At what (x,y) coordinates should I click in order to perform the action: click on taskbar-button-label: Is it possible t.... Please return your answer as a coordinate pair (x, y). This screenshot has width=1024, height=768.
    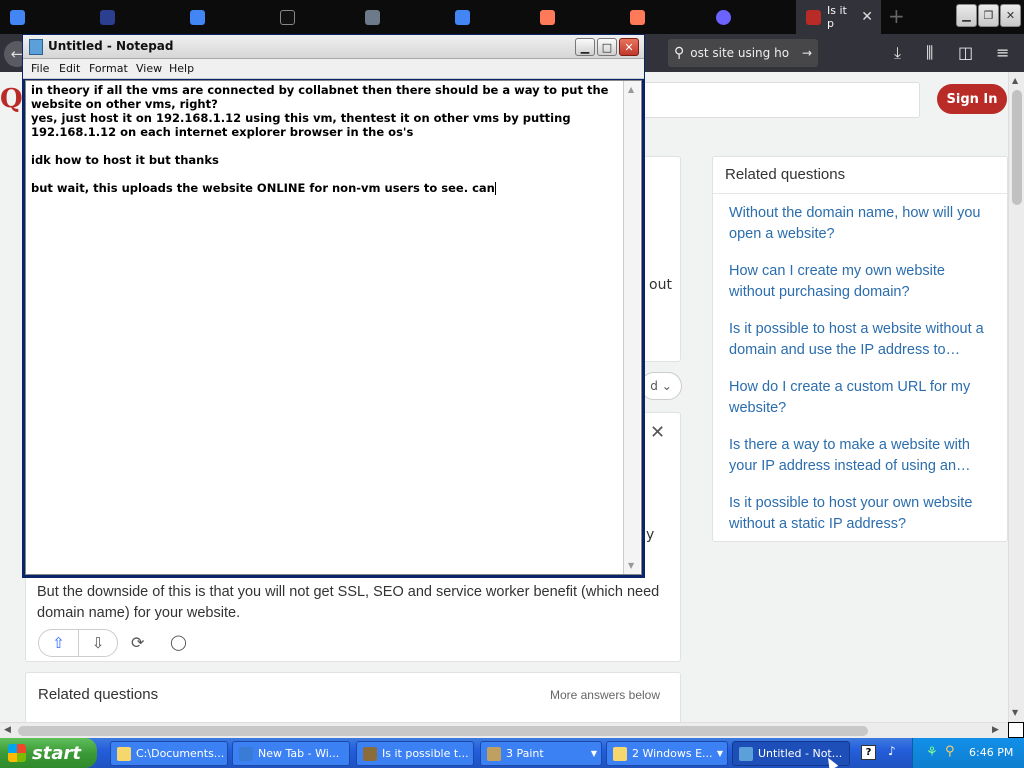
    Looking at the image, I should click on (425, 753).